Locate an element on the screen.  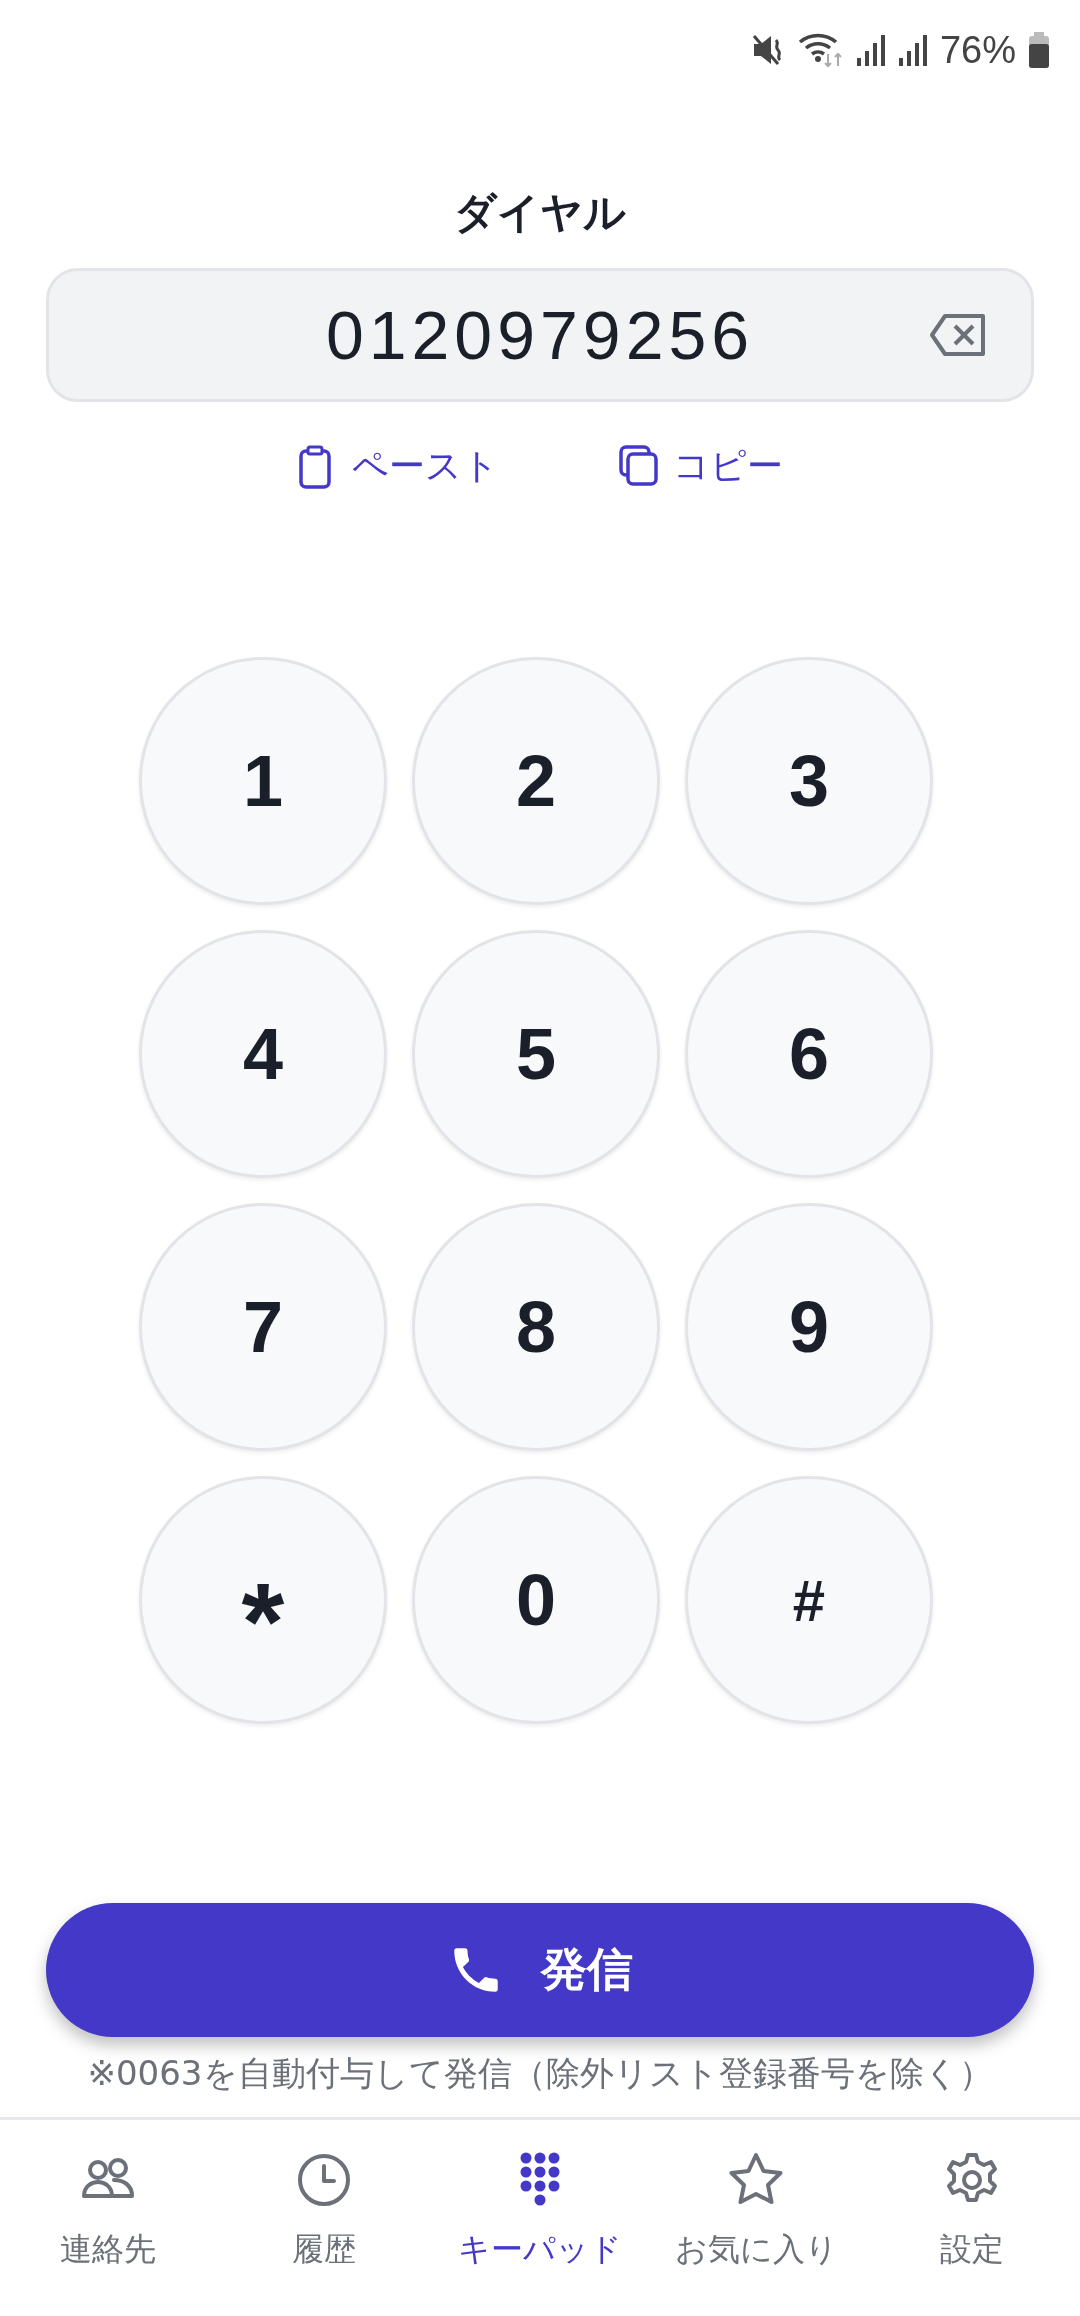
battery-percentage: 76% is located at coordinates (977, 50).